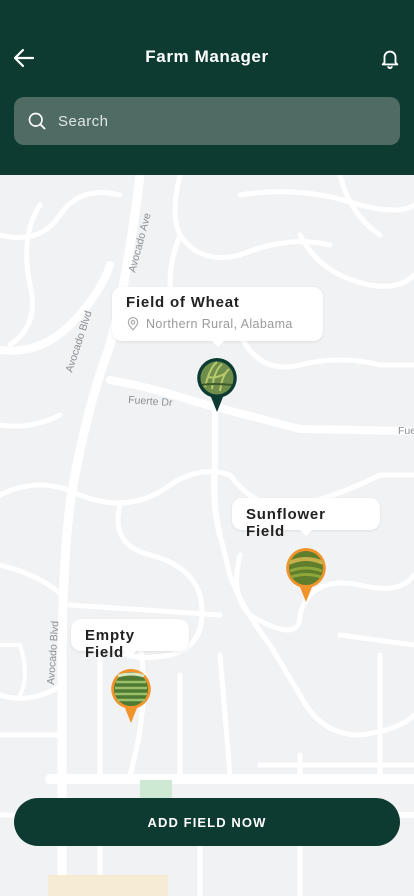 The height and width of the screenshot is (896, 414). Describe the element at coordinates (207, 822) in the screenshot. I see `add-field-button: ADD FIELD NOW` at that location.